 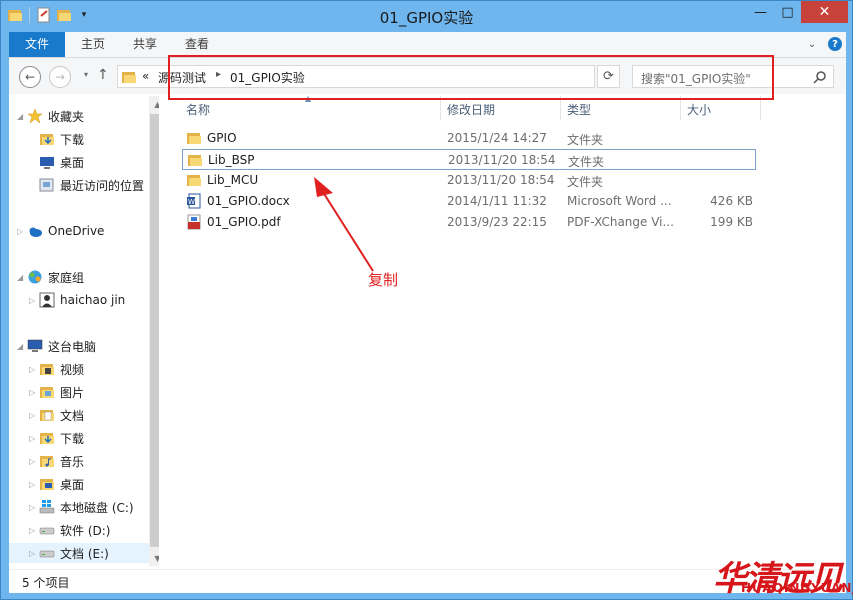 What do you see at coordinates (60, 231) in the screenshot?
I see `sidebar-item-onedrive: ▷ OneDrive` at bounding box center [60, 231].